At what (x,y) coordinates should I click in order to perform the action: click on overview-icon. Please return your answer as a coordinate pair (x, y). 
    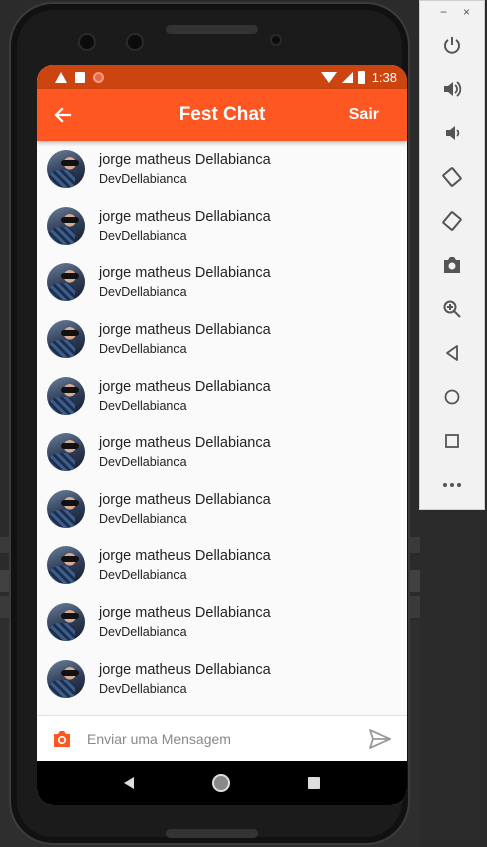
    Looking at the image, I should click on (452, 441).